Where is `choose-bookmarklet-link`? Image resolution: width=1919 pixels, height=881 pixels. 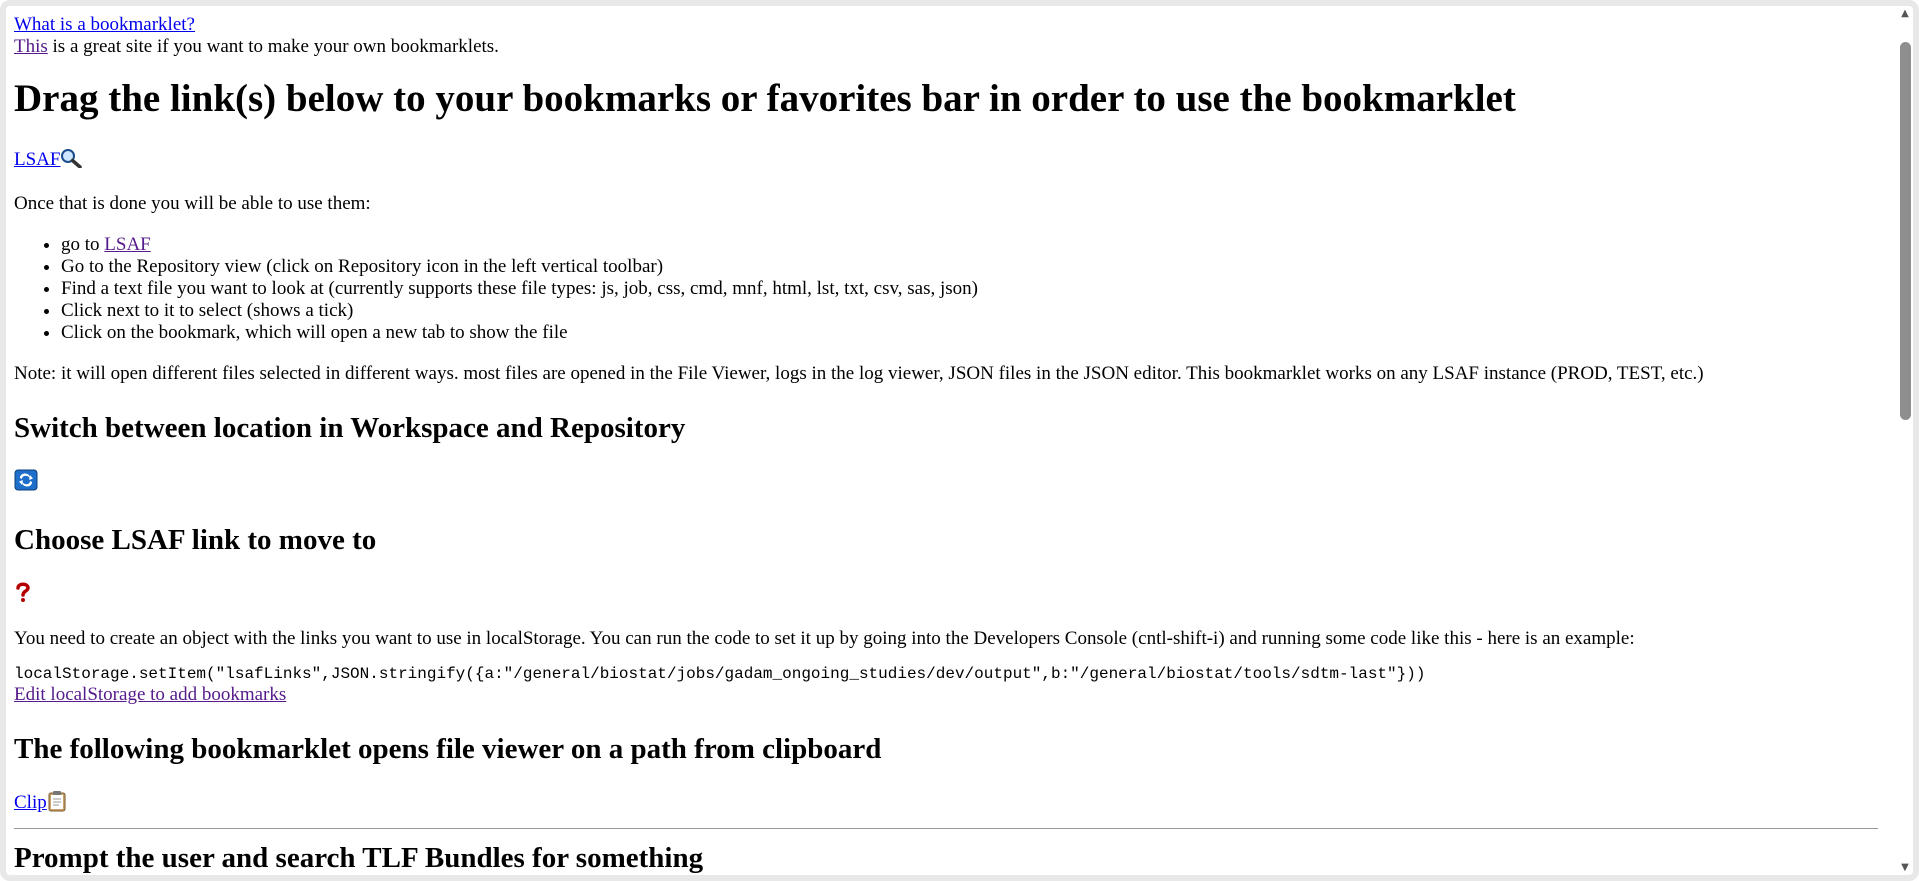
choose-bookmarklet-link is located at coordinates (23, 593).